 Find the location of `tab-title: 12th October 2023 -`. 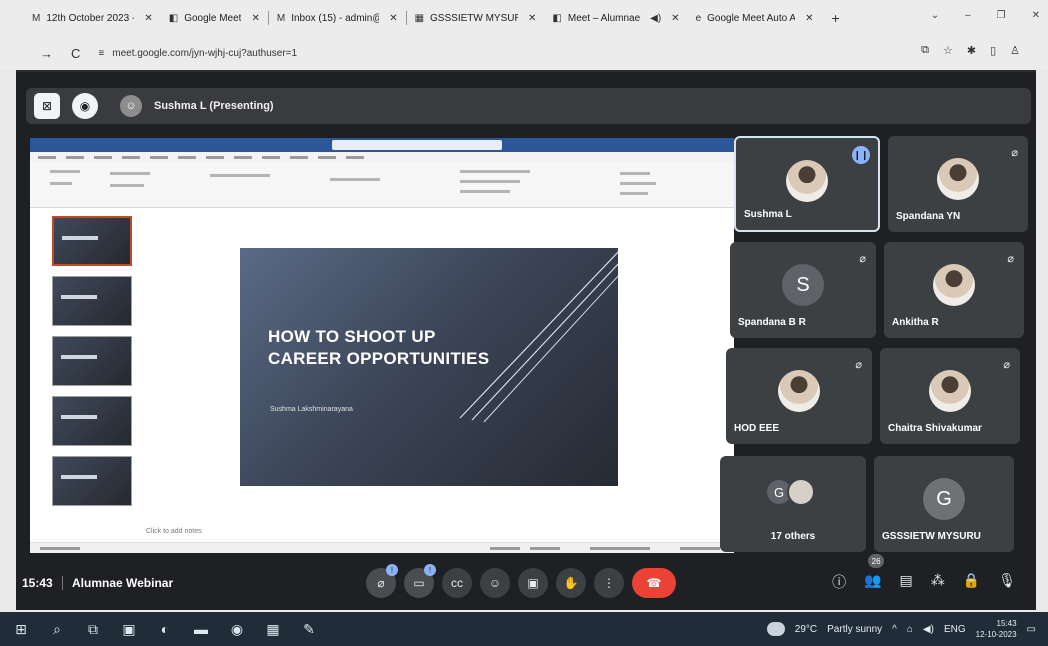

tab-title: 12th October 2023 - is located at coordinates (90, 18).